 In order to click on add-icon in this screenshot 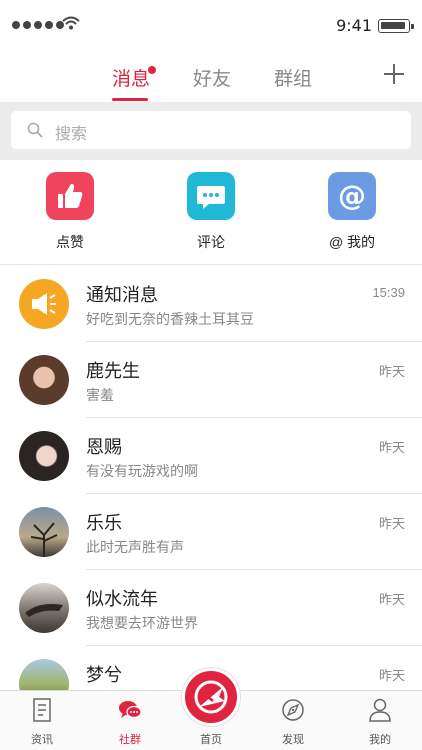, I will do `click(394, 74)`.